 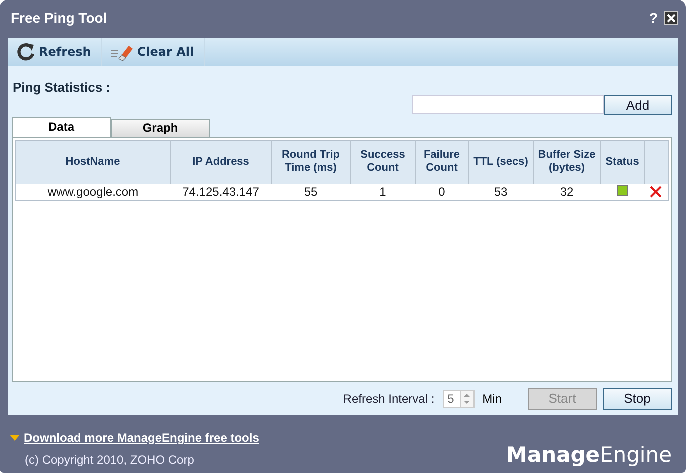 What do you see at coordinates (501, 192) in the screenshot?
I see `table-cell: 53` at bounding box center [501, 192].